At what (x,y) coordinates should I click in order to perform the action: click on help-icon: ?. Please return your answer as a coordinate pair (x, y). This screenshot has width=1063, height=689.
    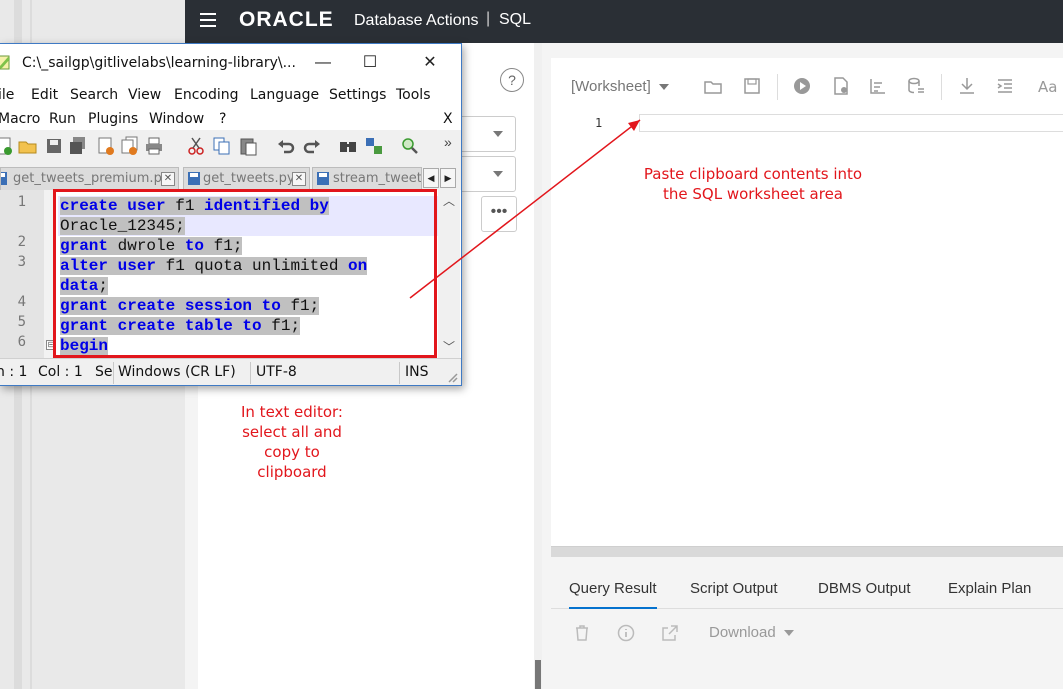
    Looking at the image, I should click on (512, 80).